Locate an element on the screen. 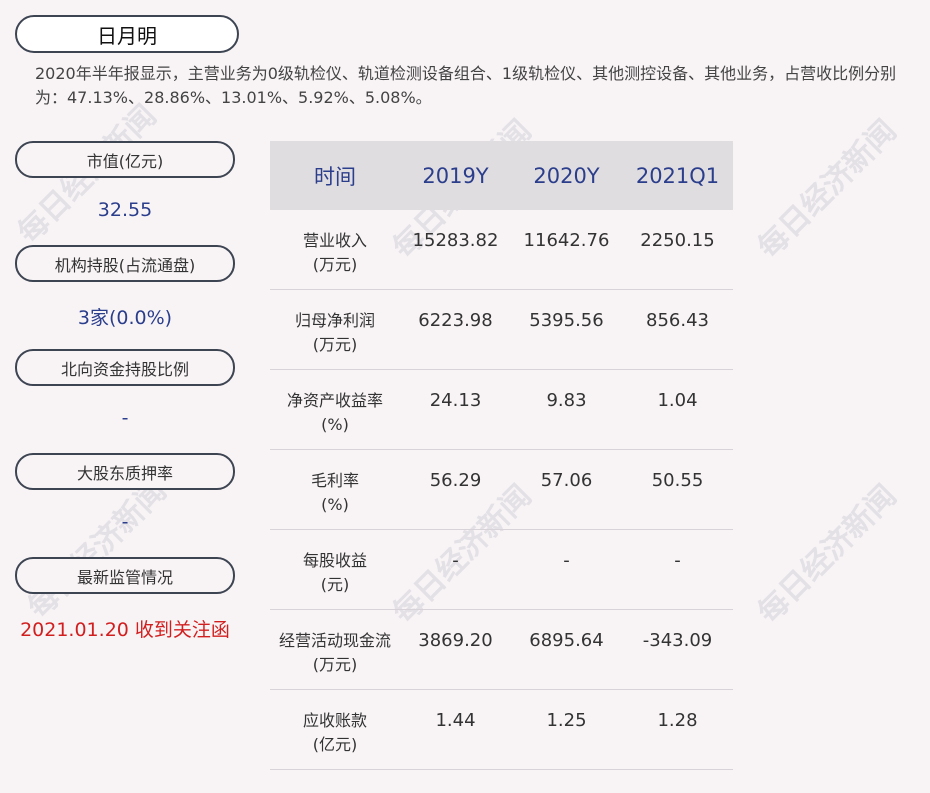  row-label: 每股收益 (元) is located at coordinates (334, 572).